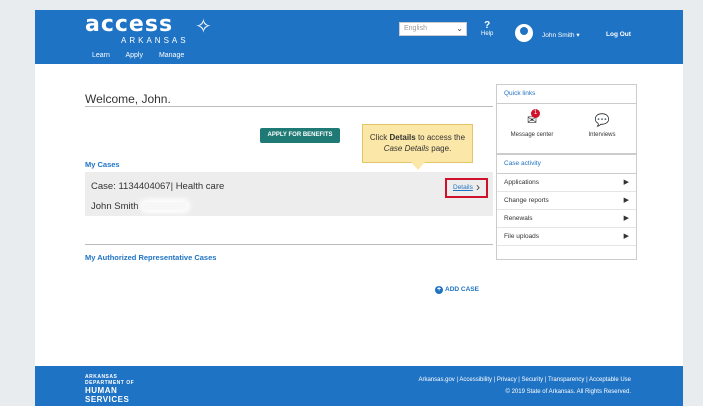  I want to click on welcome-heading: Welcome, John., so click(128, 99).